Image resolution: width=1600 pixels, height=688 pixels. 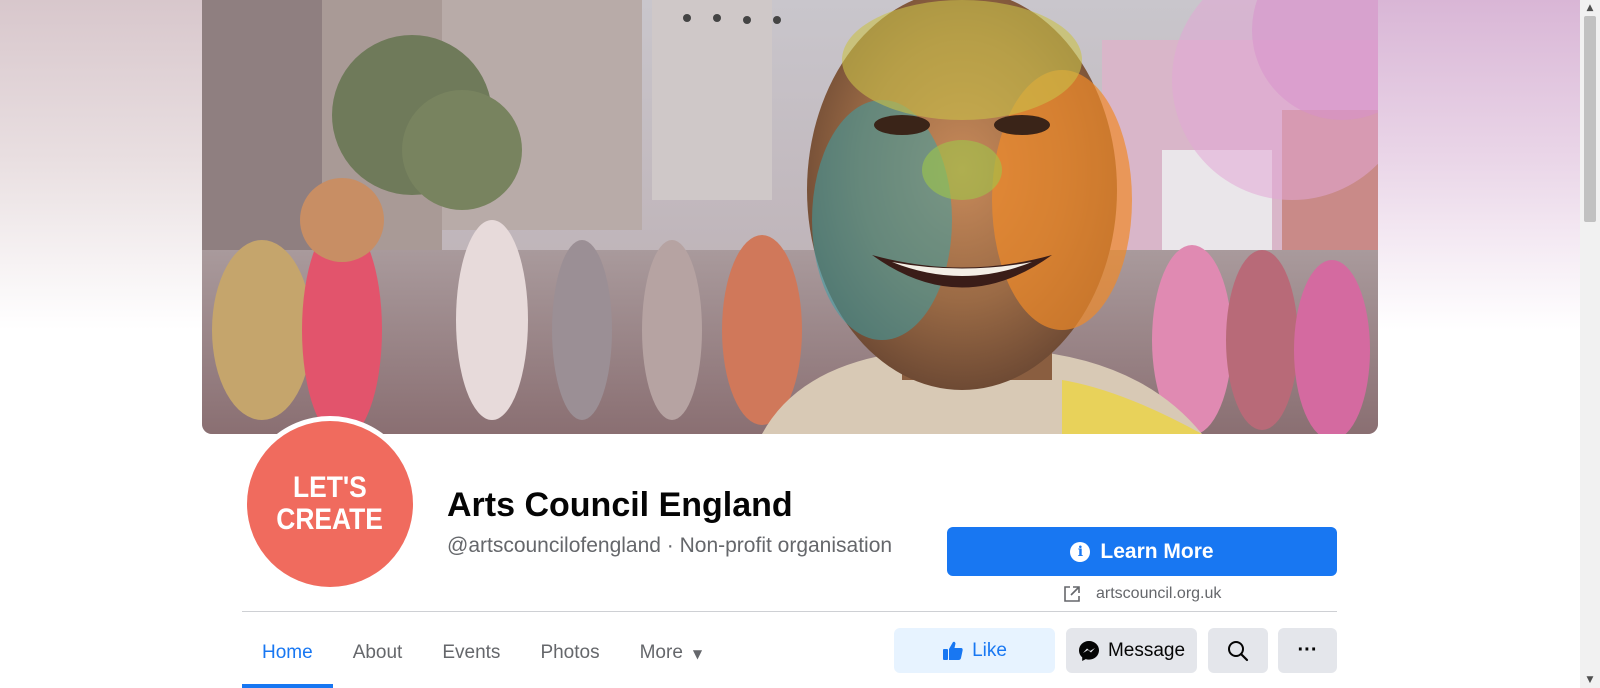 I want to click on tab-home: Home, so click(x=287, y=658).